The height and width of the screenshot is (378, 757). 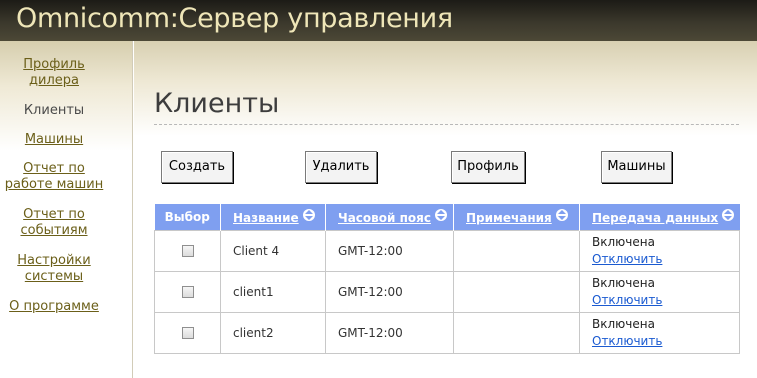 I want to click on sidebar-item-machine-report: Отчет по работе машин, so click(x=54, y=177).